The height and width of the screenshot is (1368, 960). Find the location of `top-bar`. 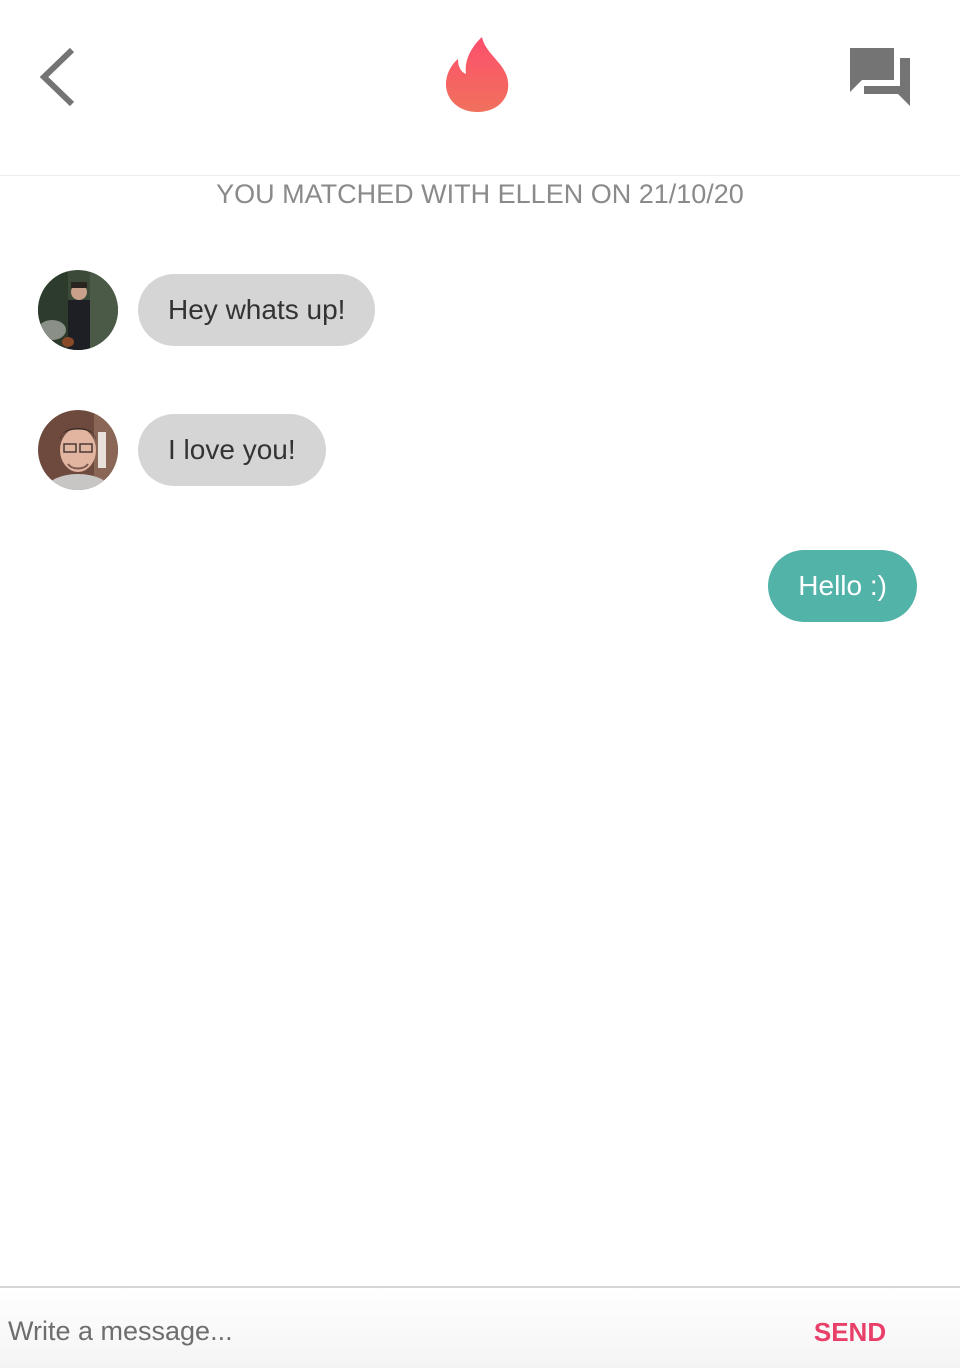

top-bar is located at coordinates (480, 88).